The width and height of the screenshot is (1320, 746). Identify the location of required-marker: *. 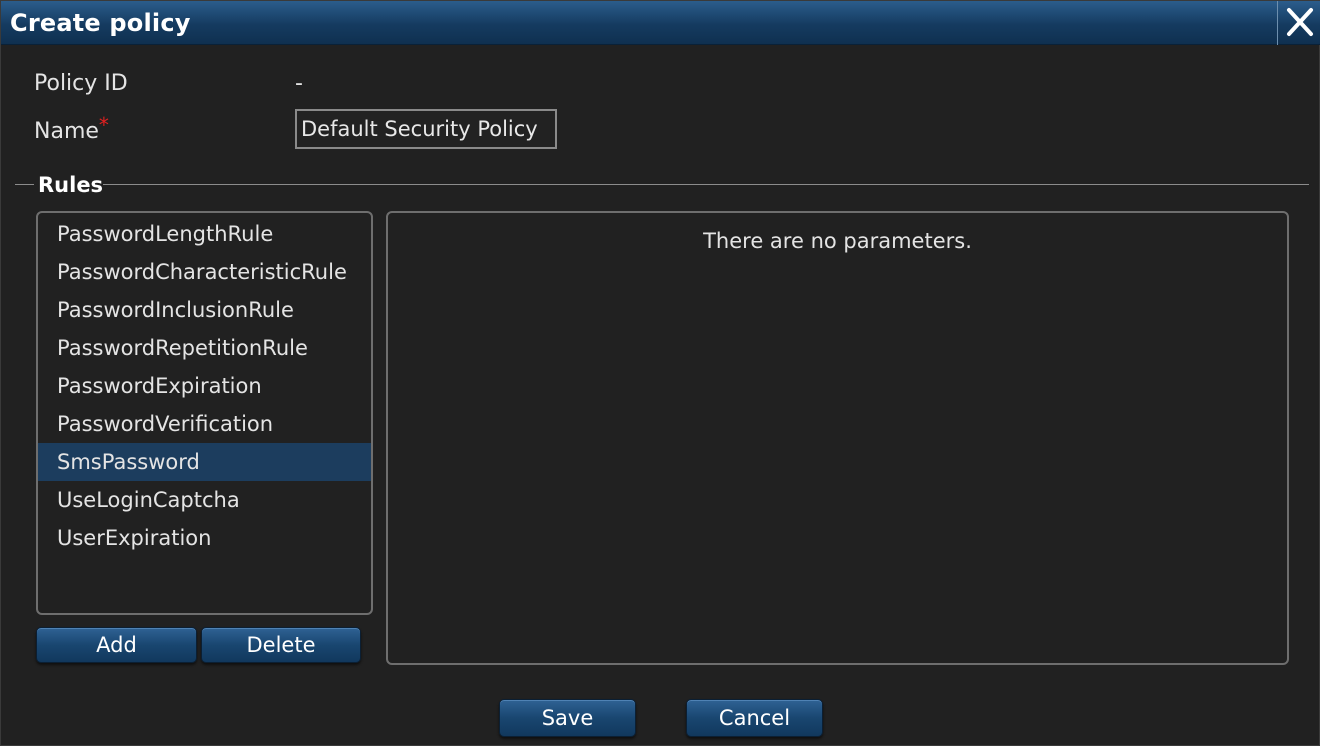
(103, 125).